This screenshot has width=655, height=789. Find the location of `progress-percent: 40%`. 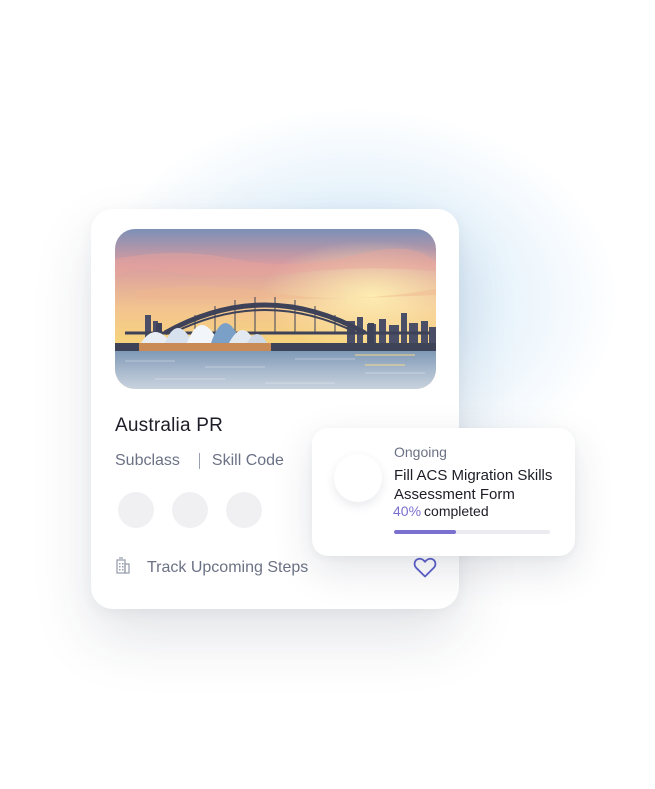

progress-percent: 40% is located at coordinates (407, 511).